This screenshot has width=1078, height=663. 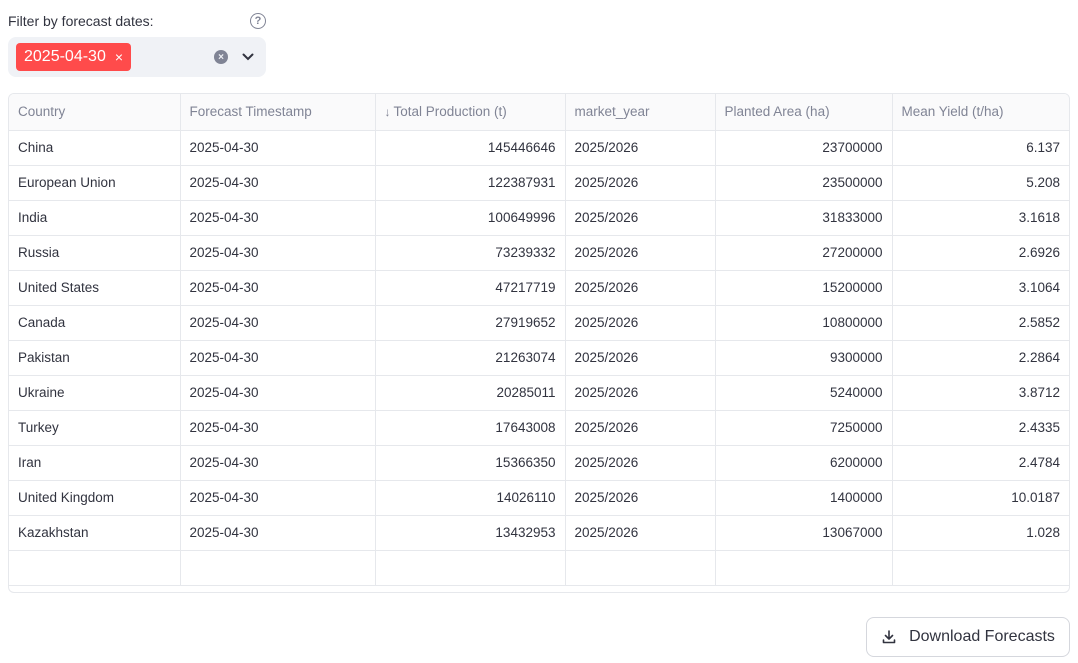 I want to click on cell-mean-yield: 3.1618, so click(x=980, y=218).